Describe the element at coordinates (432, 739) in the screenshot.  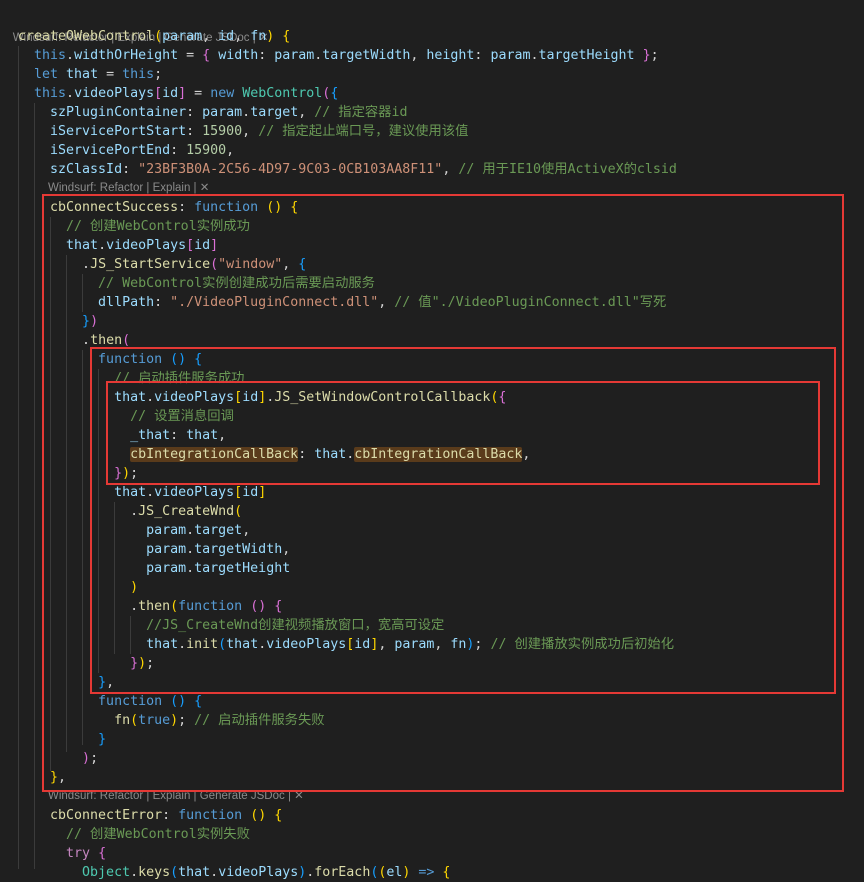
I see `code-line: }` at that location.